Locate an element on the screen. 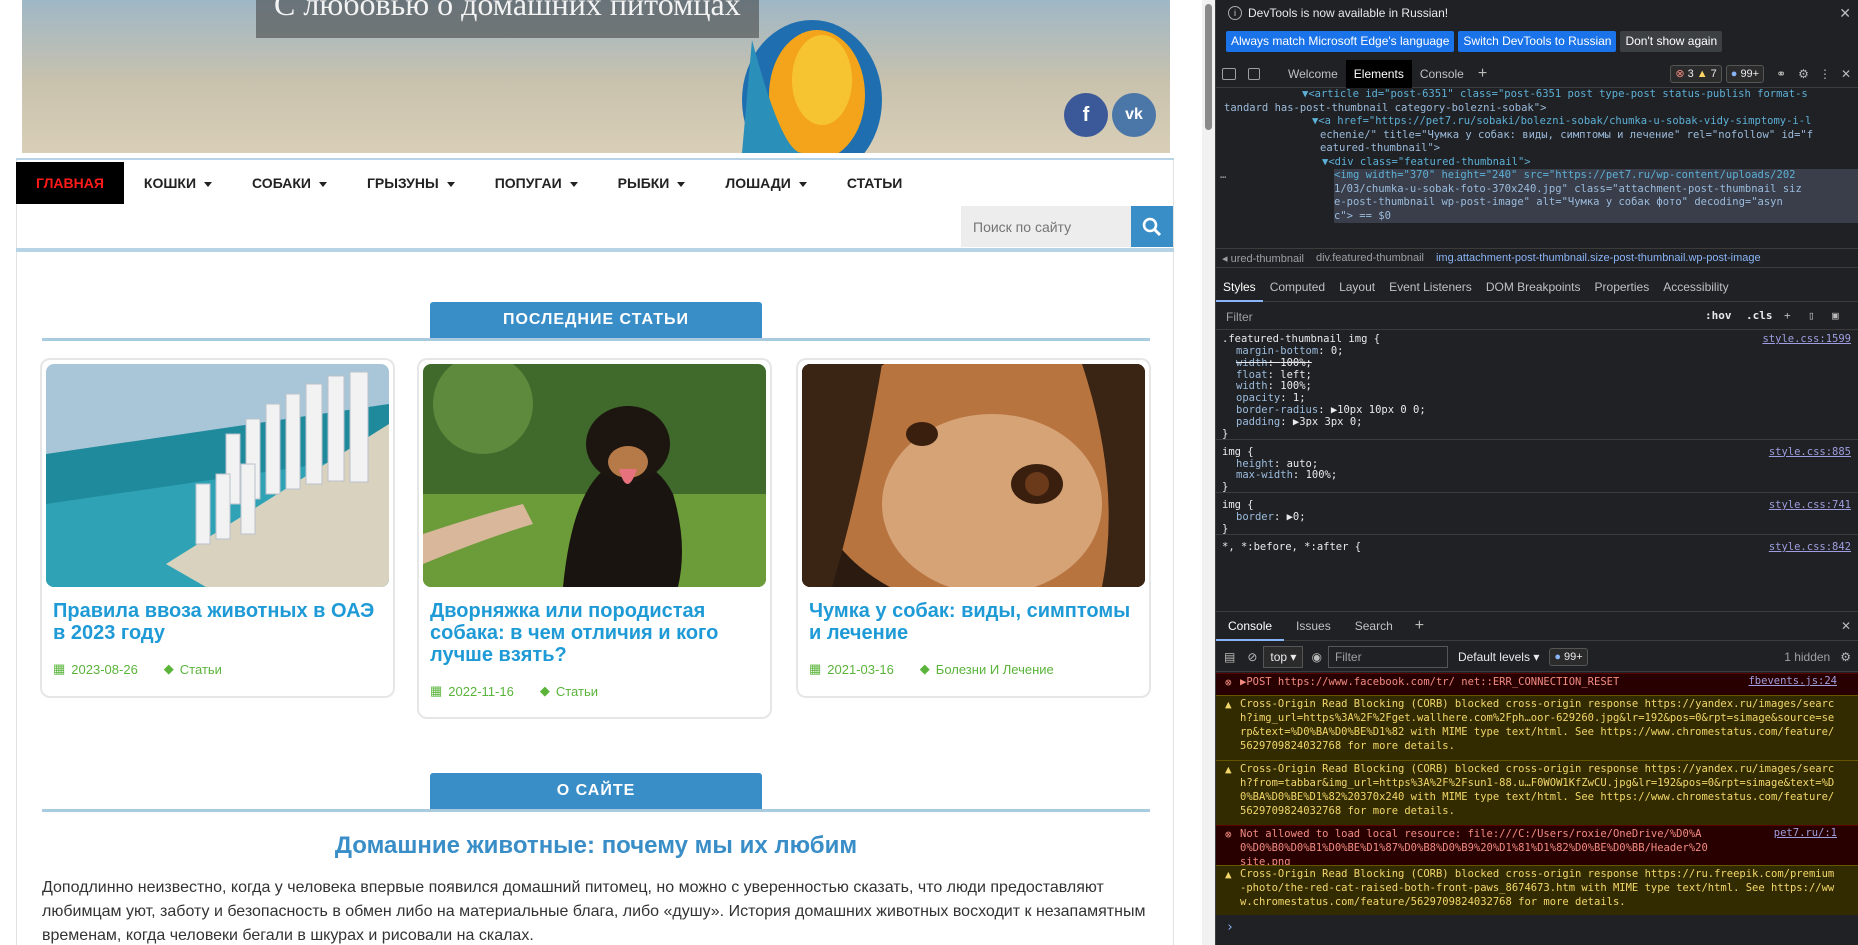  switch-language-button: Switch DevTools to Russian is located at coordinates (1537, 41).